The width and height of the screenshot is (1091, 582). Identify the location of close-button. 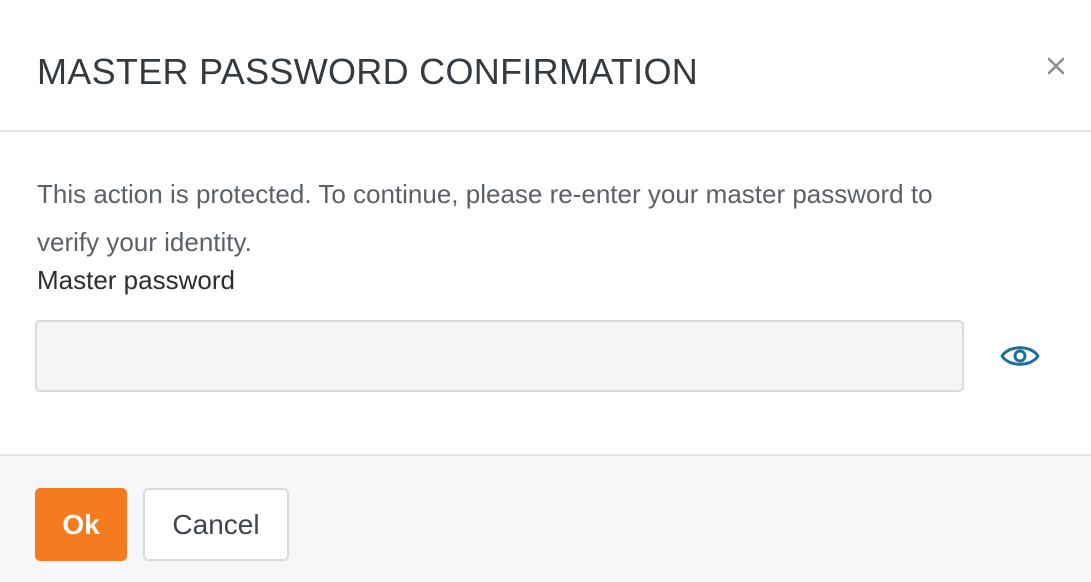
(1056, 66).